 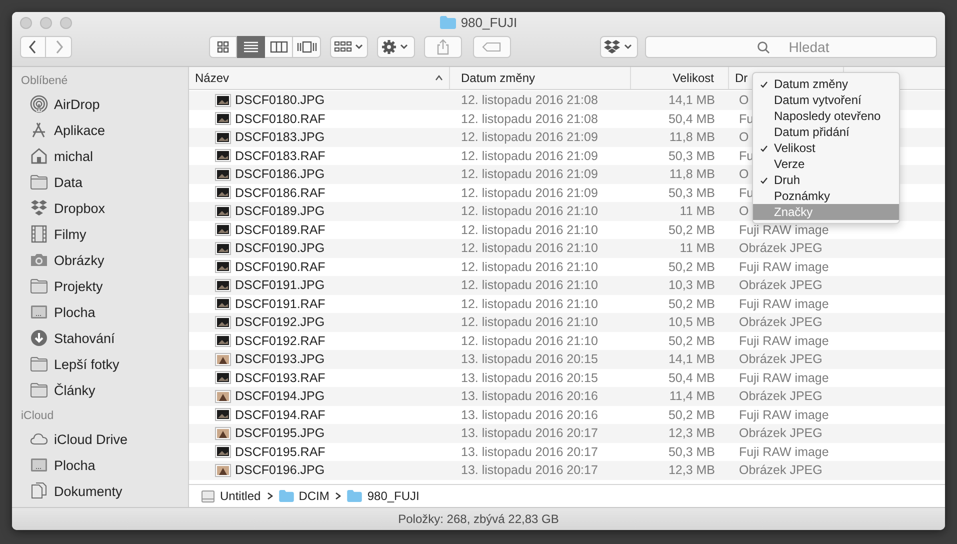 What do you see at coordinates (489, 22) in the screenshot?
I see `window-title: 980_FUJI` at bounding box center [489, 22].